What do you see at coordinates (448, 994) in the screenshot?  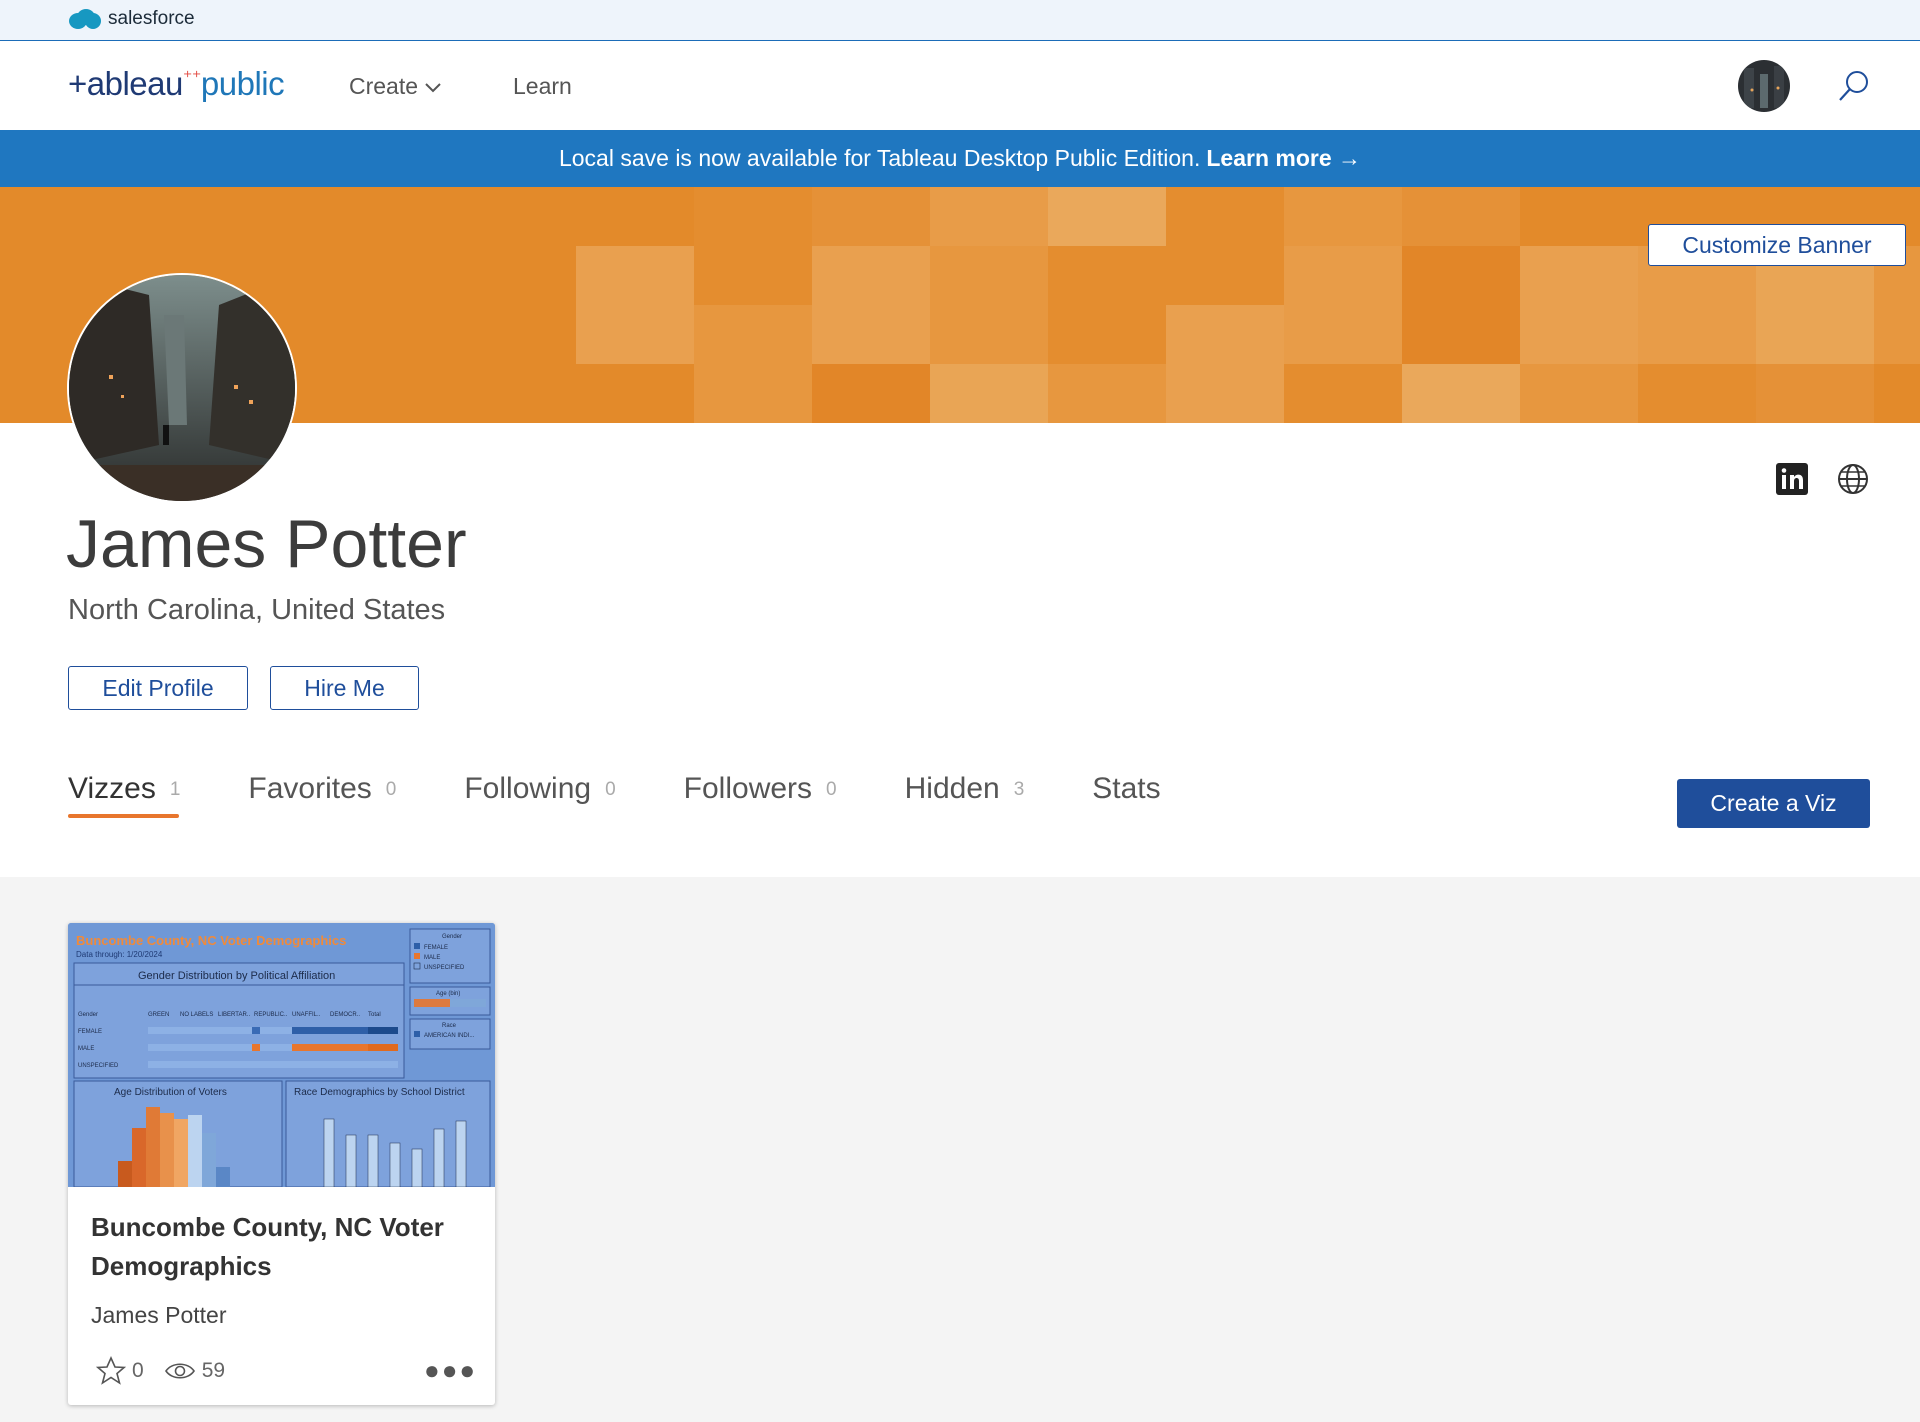 I see `thumb-legend-age: Age (bin)` at bounding box center [448, 994].